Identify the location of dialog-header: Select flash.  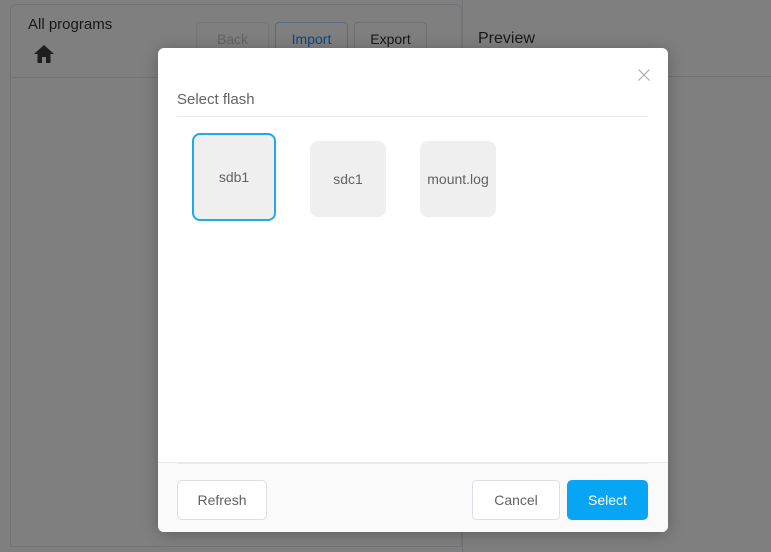
(413, 82).